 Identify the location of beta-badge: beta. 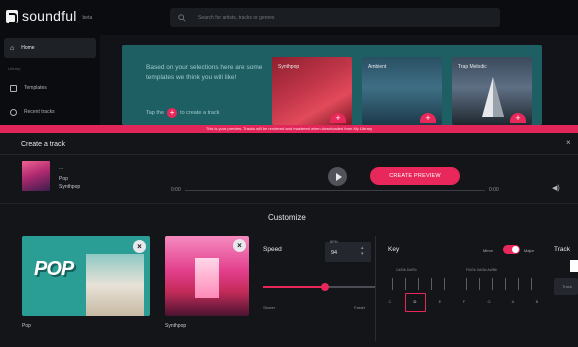
(87, 18).